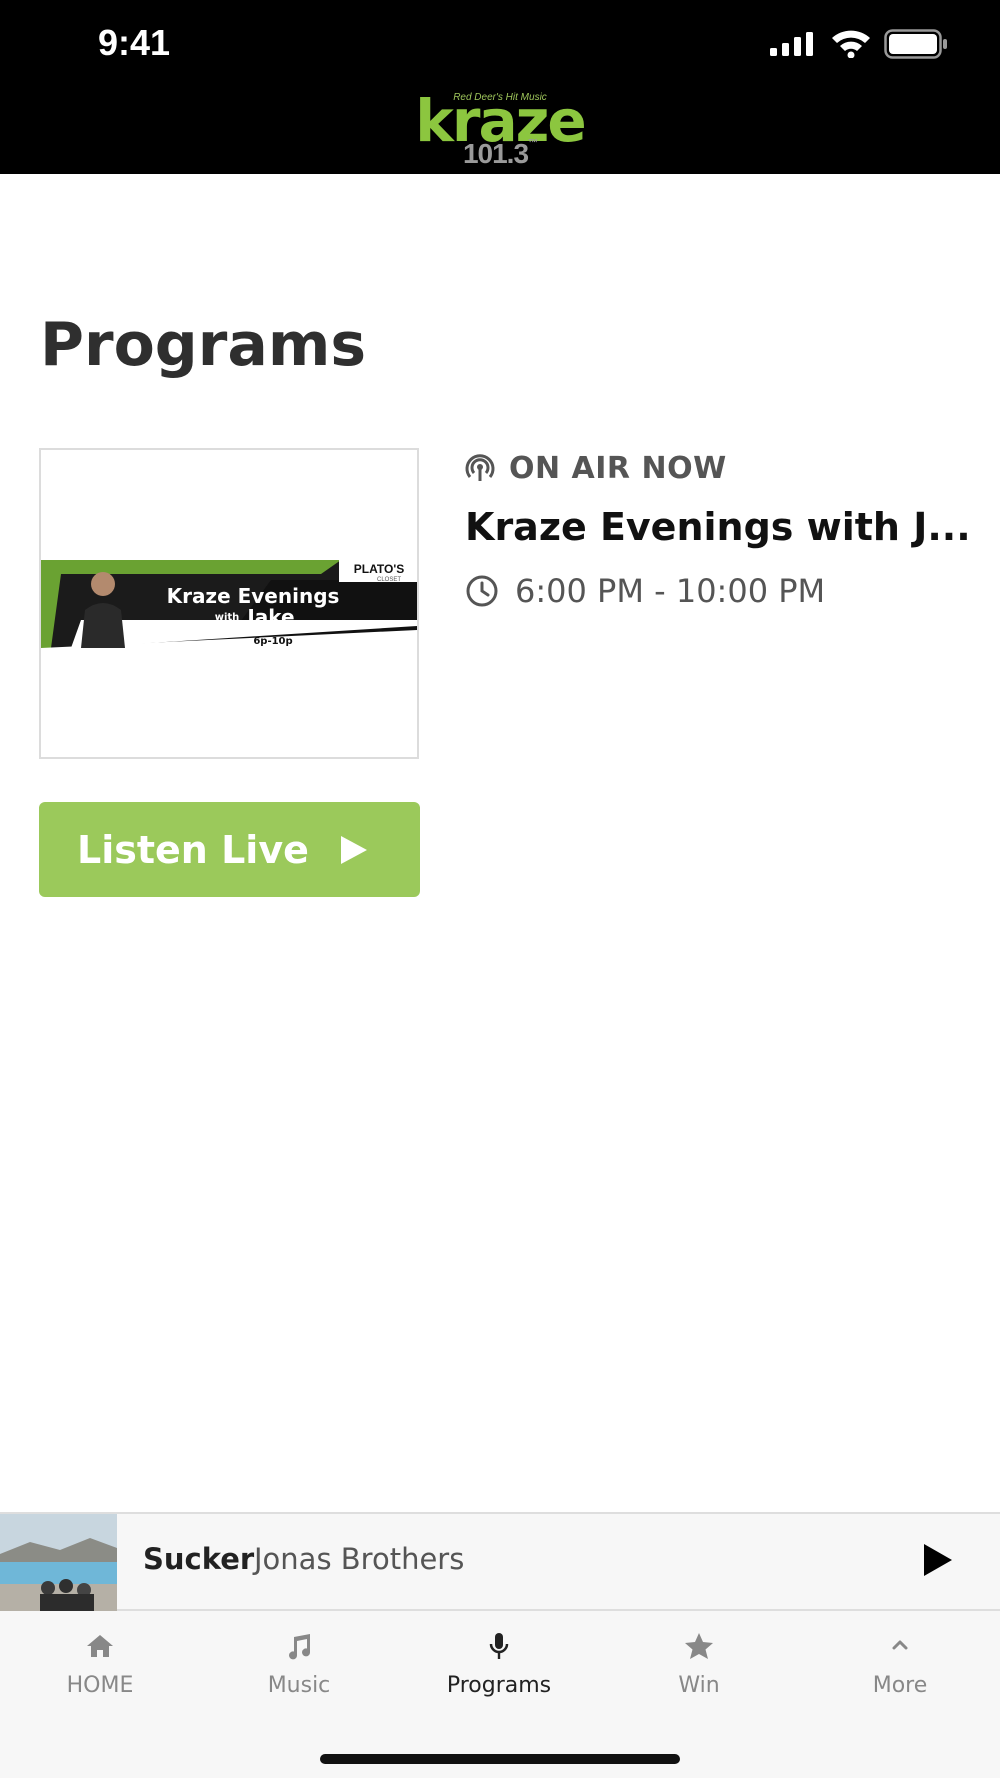  What do you see at coordinates (500, 87) in the screenshot?
I see `app-header: 9:41 Red Deer's Hit Music kraze 101.3™` at bounding box center [500, 87].